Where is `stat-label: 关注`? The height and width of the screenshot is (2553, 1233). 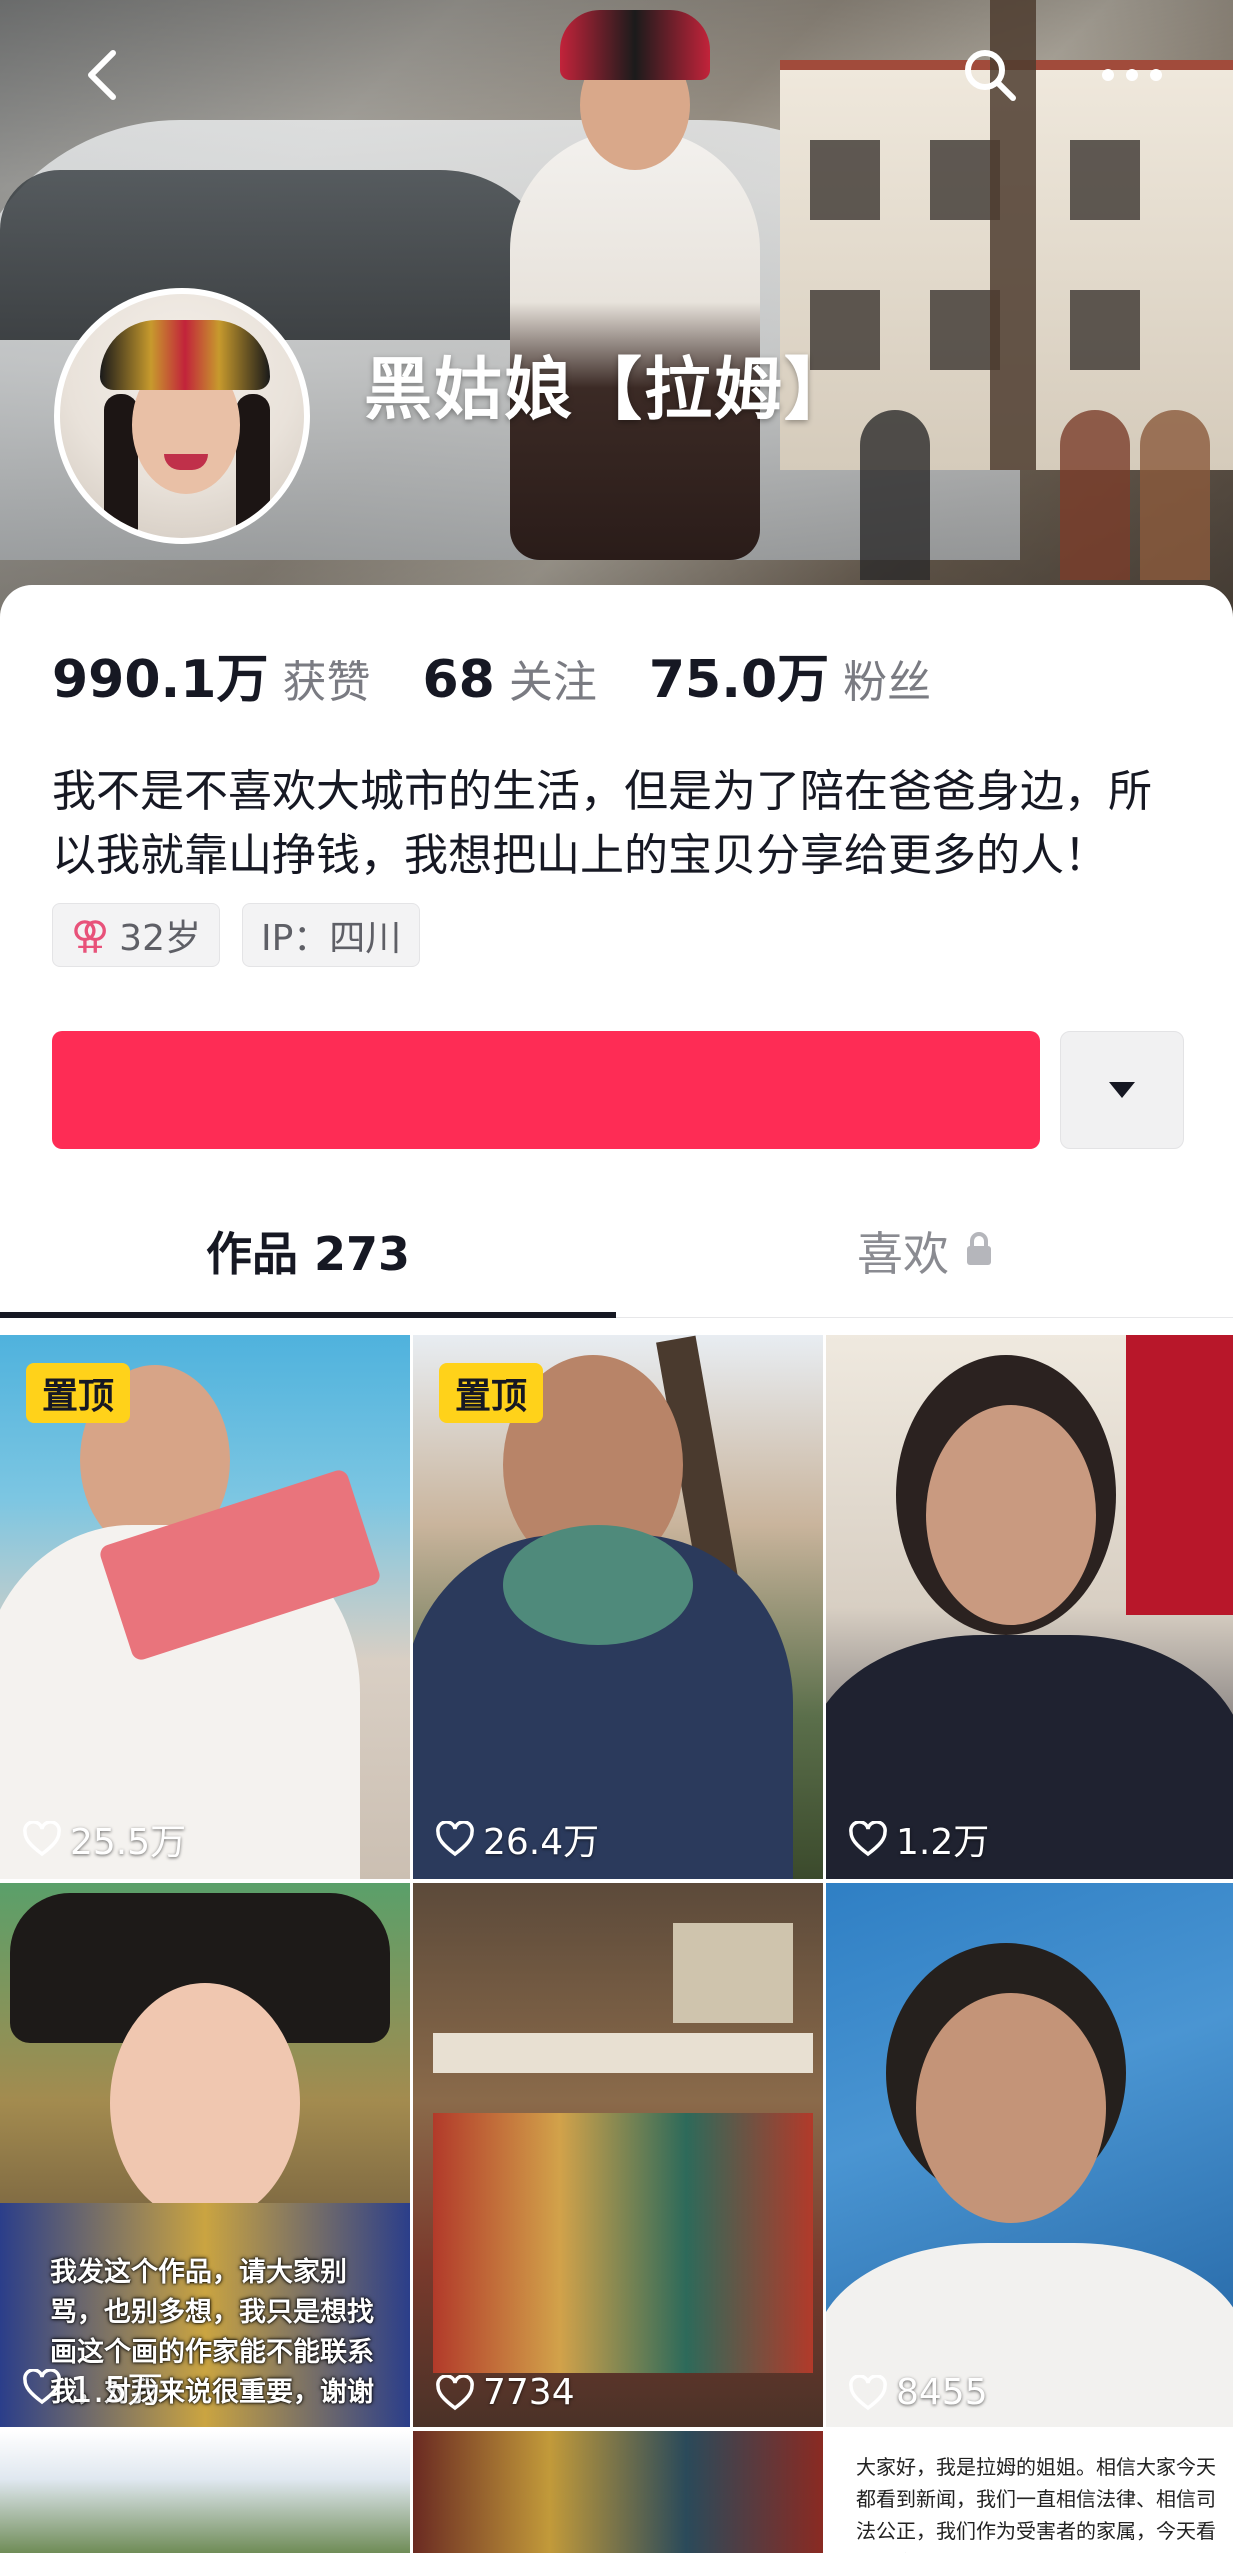 stat-label: 关注 is located at coordinates (552, 682).